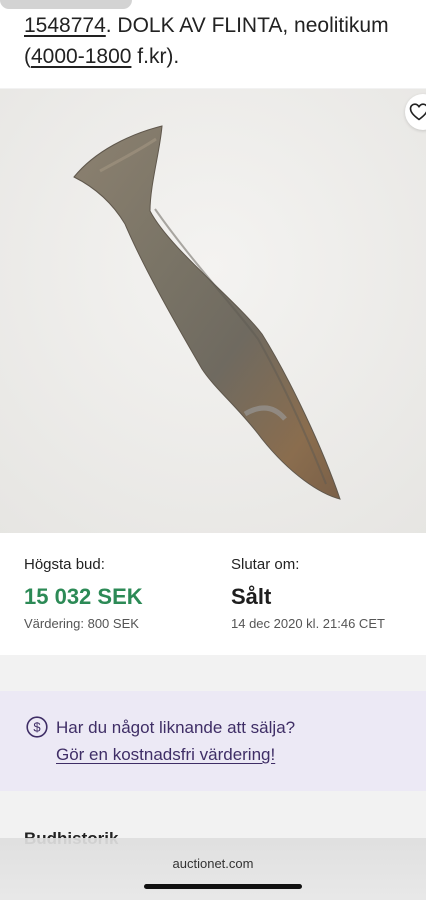 The image size is (426, 900). Describe the element at coordinates (64, 564) in the screenshot. I see `highest-bid-label: Högsta bud:` at that location.